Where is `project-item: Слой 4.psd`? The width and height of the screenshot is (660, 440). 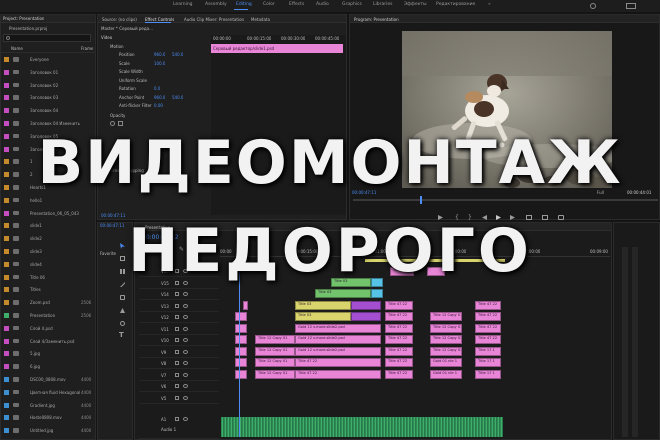
project-item: Слой 4.psd is located at coordinates (48, 328).